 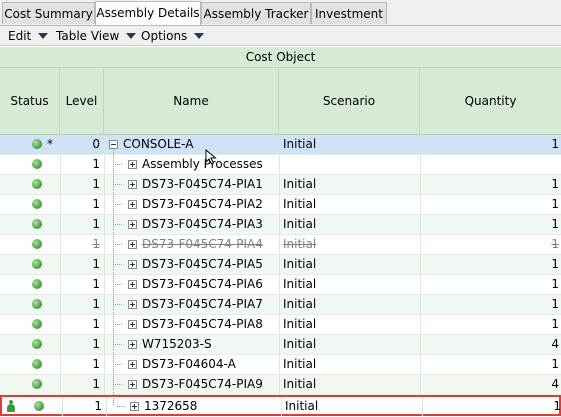 What do you see at coordinates (96, 36) in the screenshot?
I see `menu-table-view: Table View` at bounding box center [96, 36].